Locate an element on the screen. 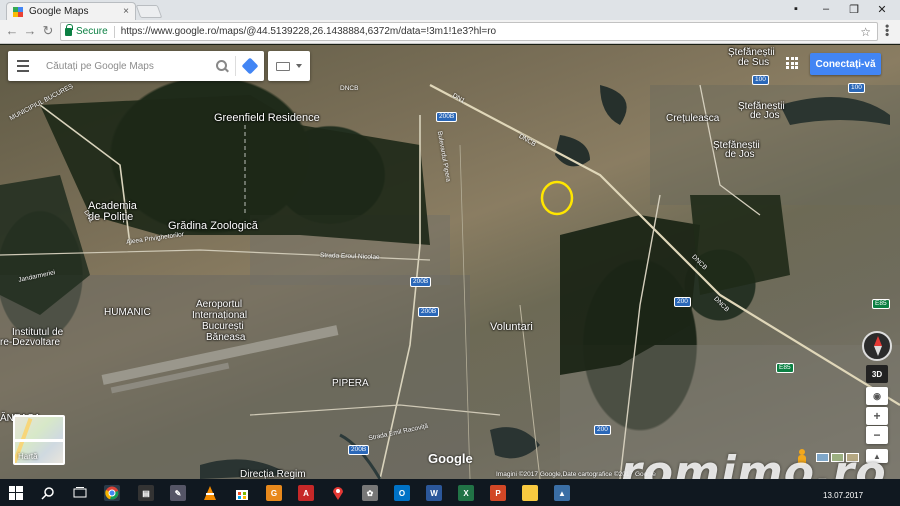  browser-titlebar: Google Maps × ▪ – ❐ ✕ is located at coordinates (450, 10).